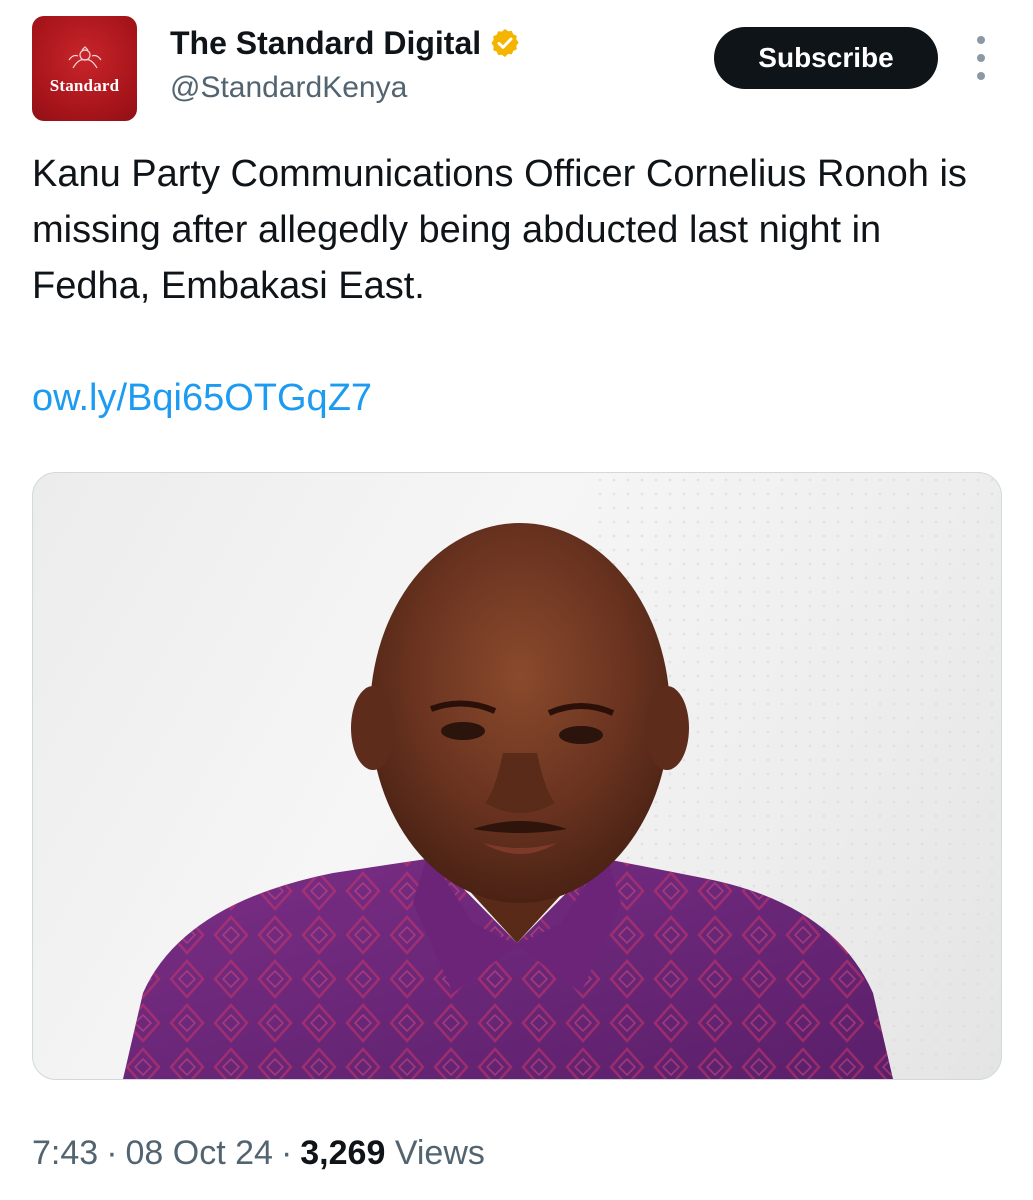  I want to click on avatar: Standard, so click(84, 68).